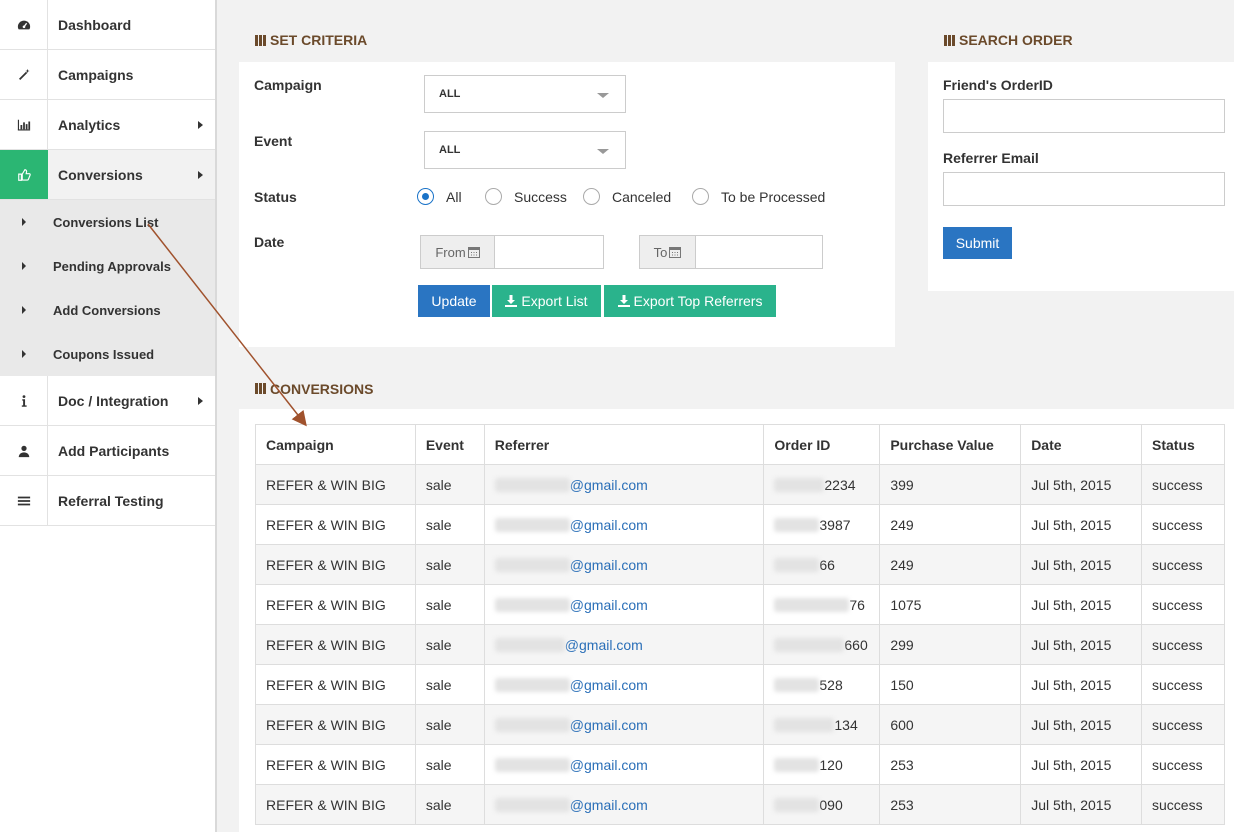  What do you see at coordinates (950, 444) in the screenshot?
I see `column-header-purchase-value: Purchase Value` at bounding box center [950, 444].